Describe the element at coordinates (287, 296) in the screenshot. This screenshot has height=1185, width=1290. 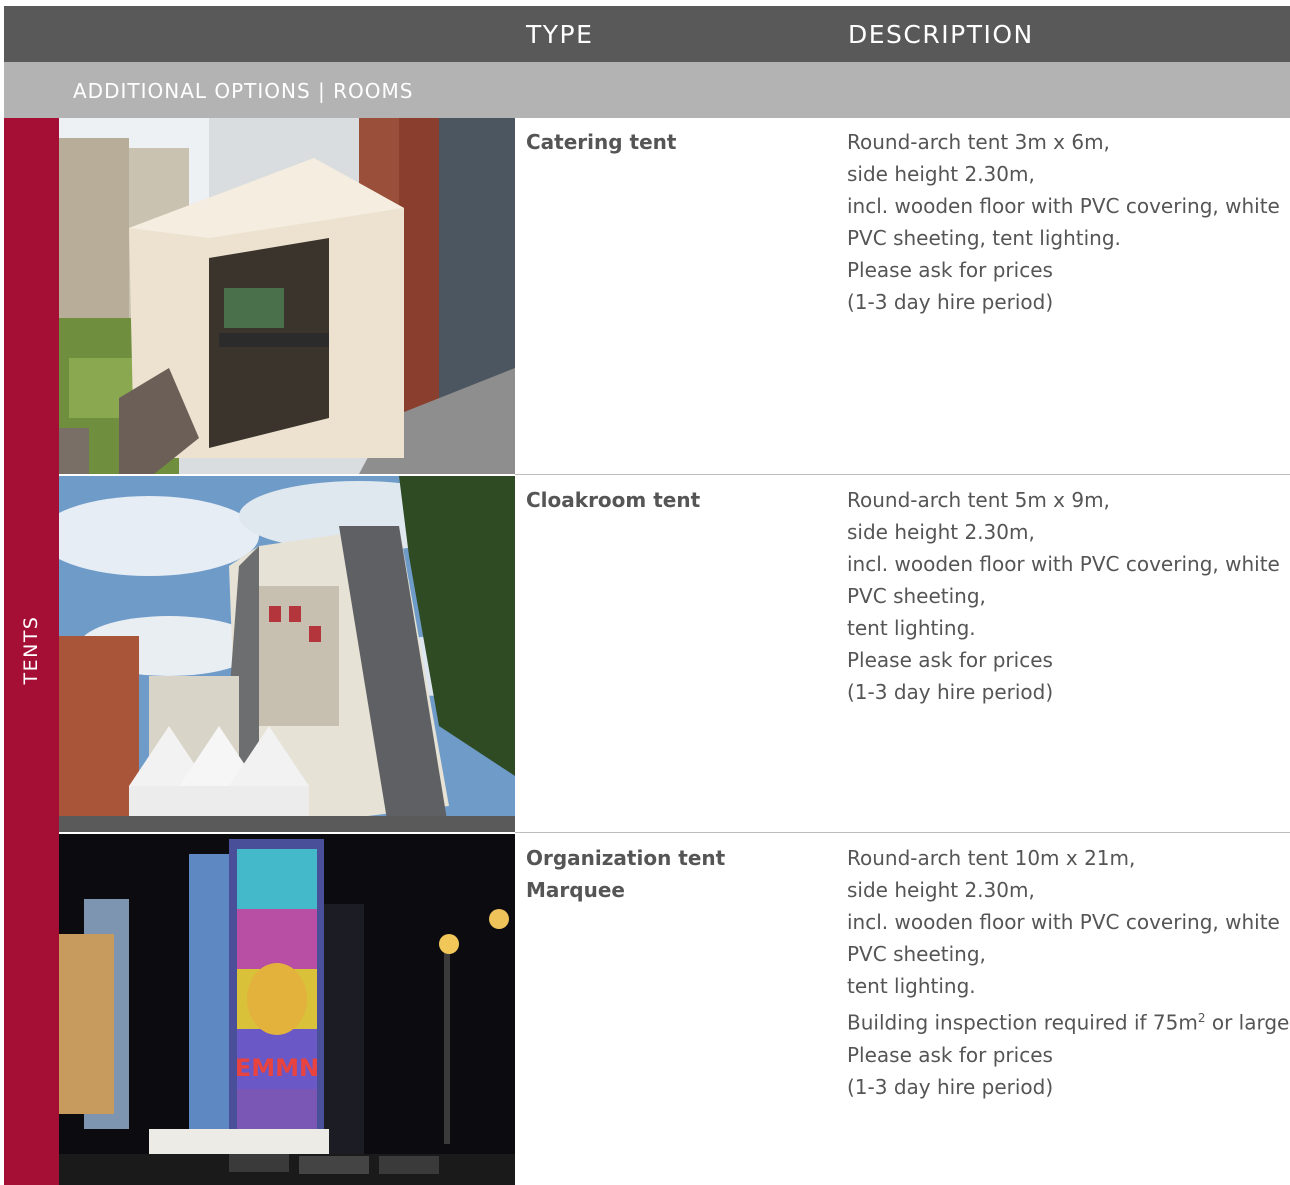
I see `catering-tent-photo` at that location.